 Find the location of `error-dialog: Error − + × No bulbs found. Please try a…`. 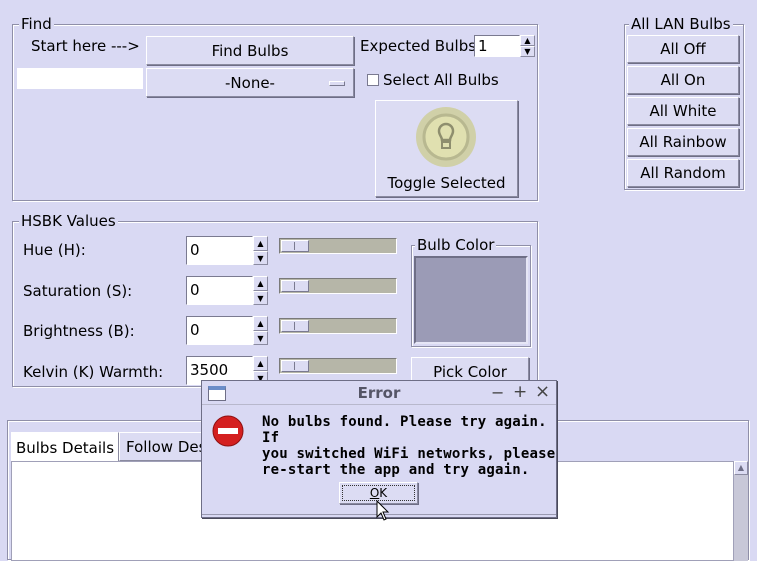

error-dialog: Error − + × No bulbs found. Please try a… is located at coordinates (379, 449).